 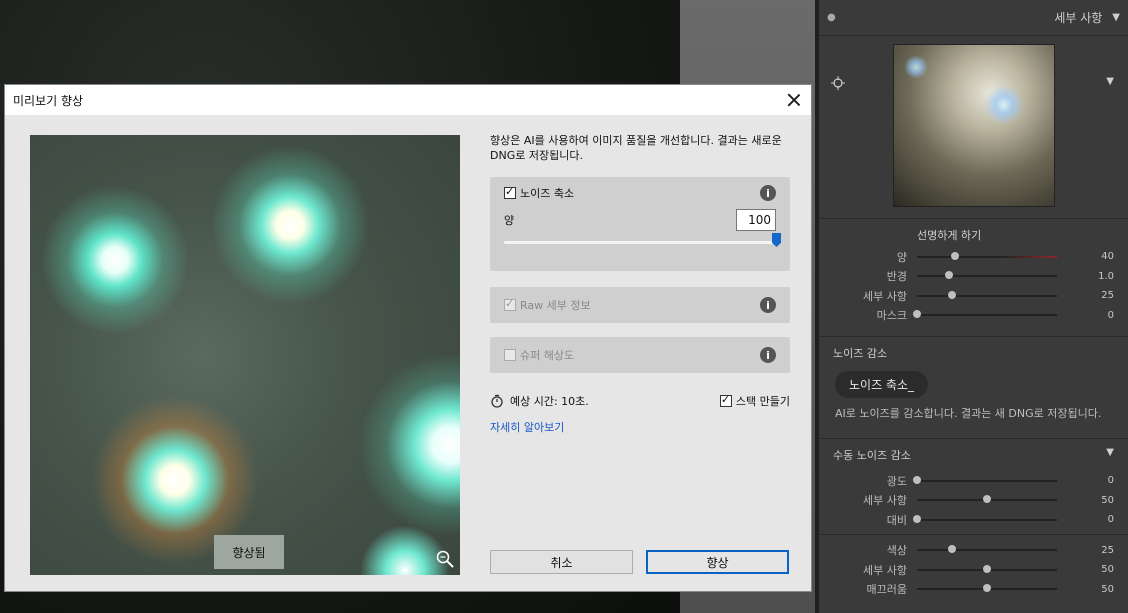 I want to click on noise-reduction-button: 노이즈 축소_, so click(x=882, y=384).